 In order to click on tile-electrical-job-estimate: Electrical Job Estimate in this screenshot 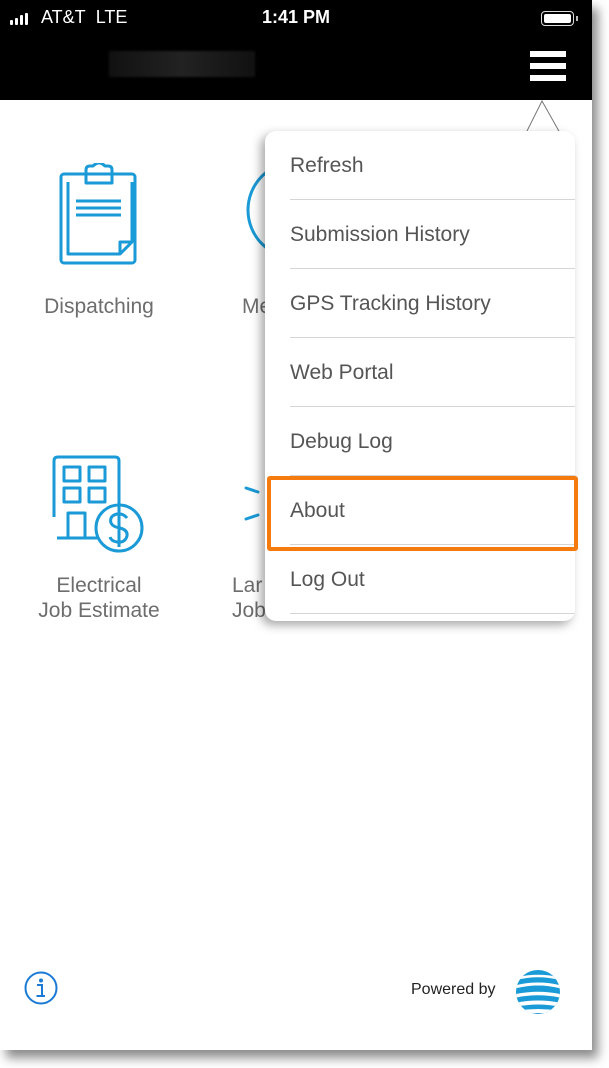, I will do `click(99, 539)`.